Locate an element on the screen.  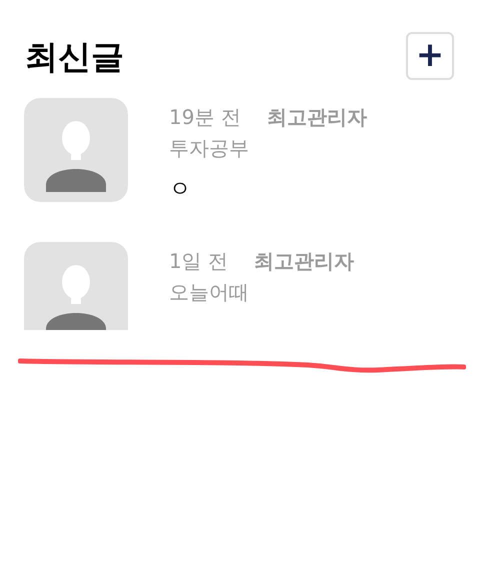
post-time: 19분 전 is located at coordinates (205, 117).